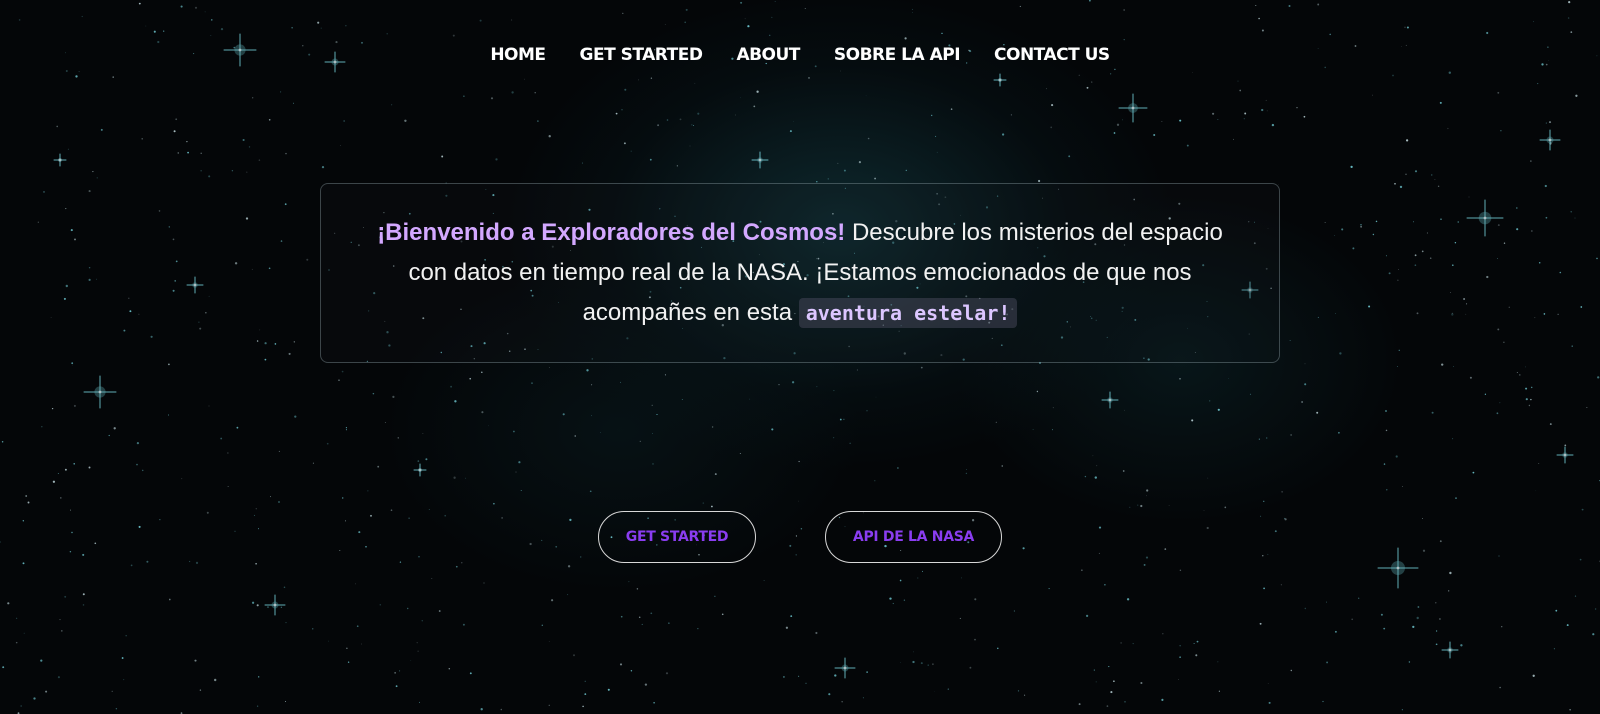  What do you see at coordinates (768, 55) in the screenshot?
I see `nav-about-link: ABOUT` at bounding box center [768, 55].